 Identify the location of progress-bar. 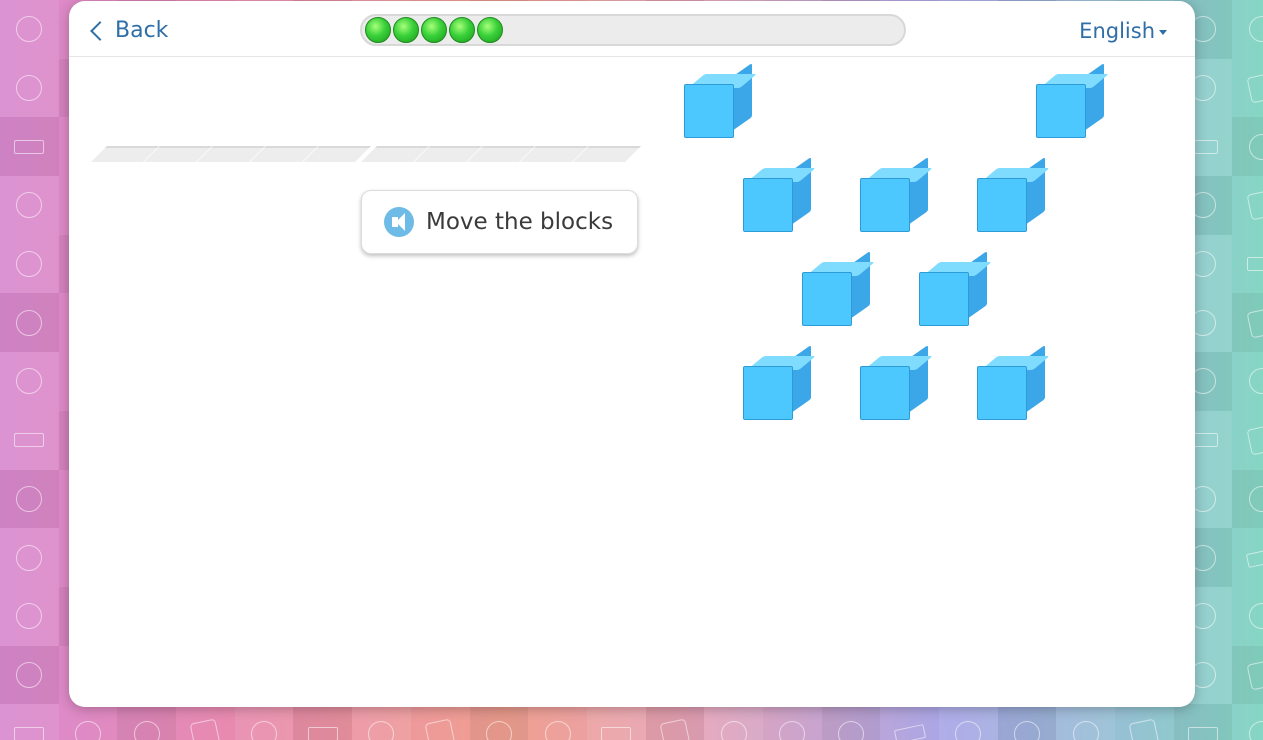
(633, 30).